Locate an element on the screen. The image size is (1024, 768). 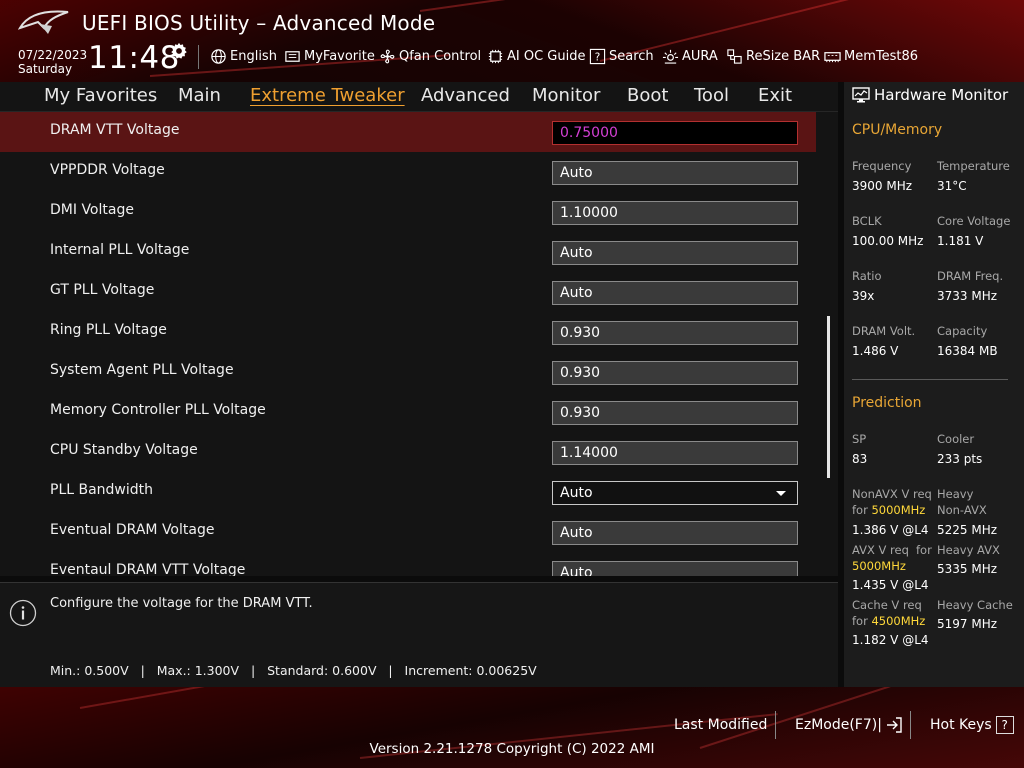
myfavorite-label: MyFavorite is located at coordinates (339, 56).